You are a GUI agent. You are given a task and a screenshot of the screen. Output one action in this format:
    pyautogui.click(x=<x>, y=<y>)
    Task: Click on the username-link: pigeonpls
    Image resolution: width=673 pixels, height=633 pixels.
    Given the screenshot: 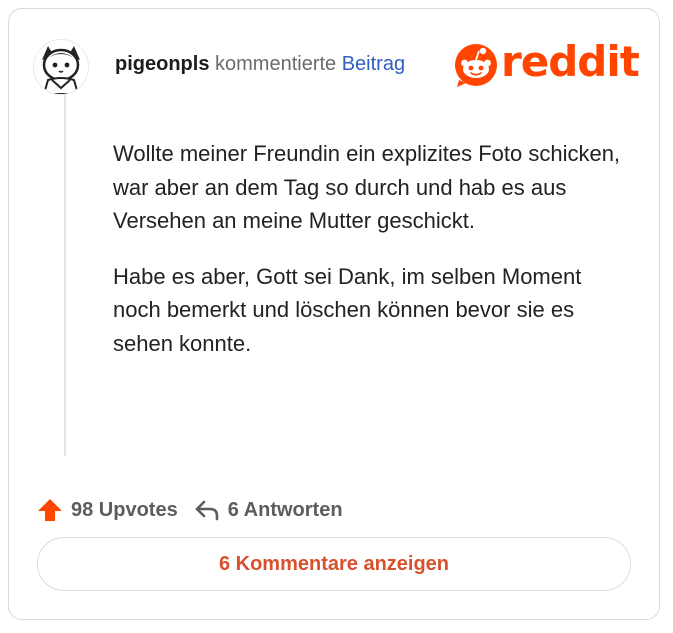 What is the action you would take?
    pyautogui.click(x=162, y=64)
    